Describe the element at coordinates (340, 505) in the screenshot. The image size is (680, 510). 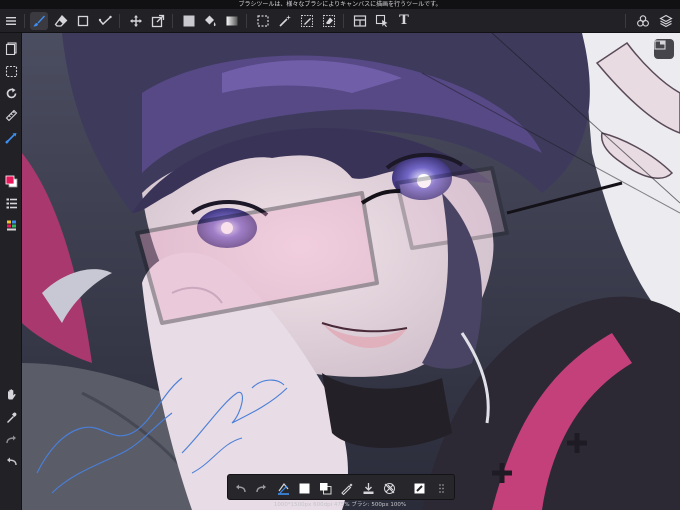
I see `canvas-status: 1000*1500px 600dpi 475% ブラシ: 500px 100%` at that location.